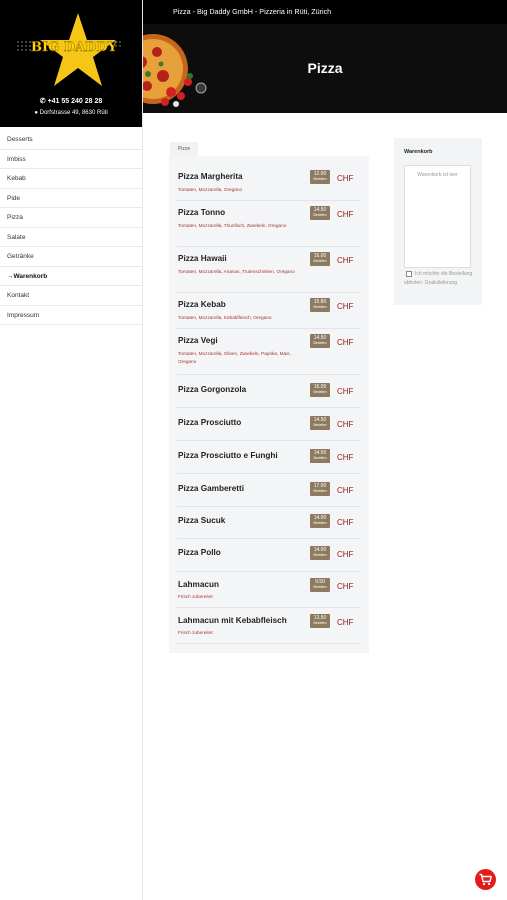  I want to click on item-name: Pizza Pollo, so click(199, 552).